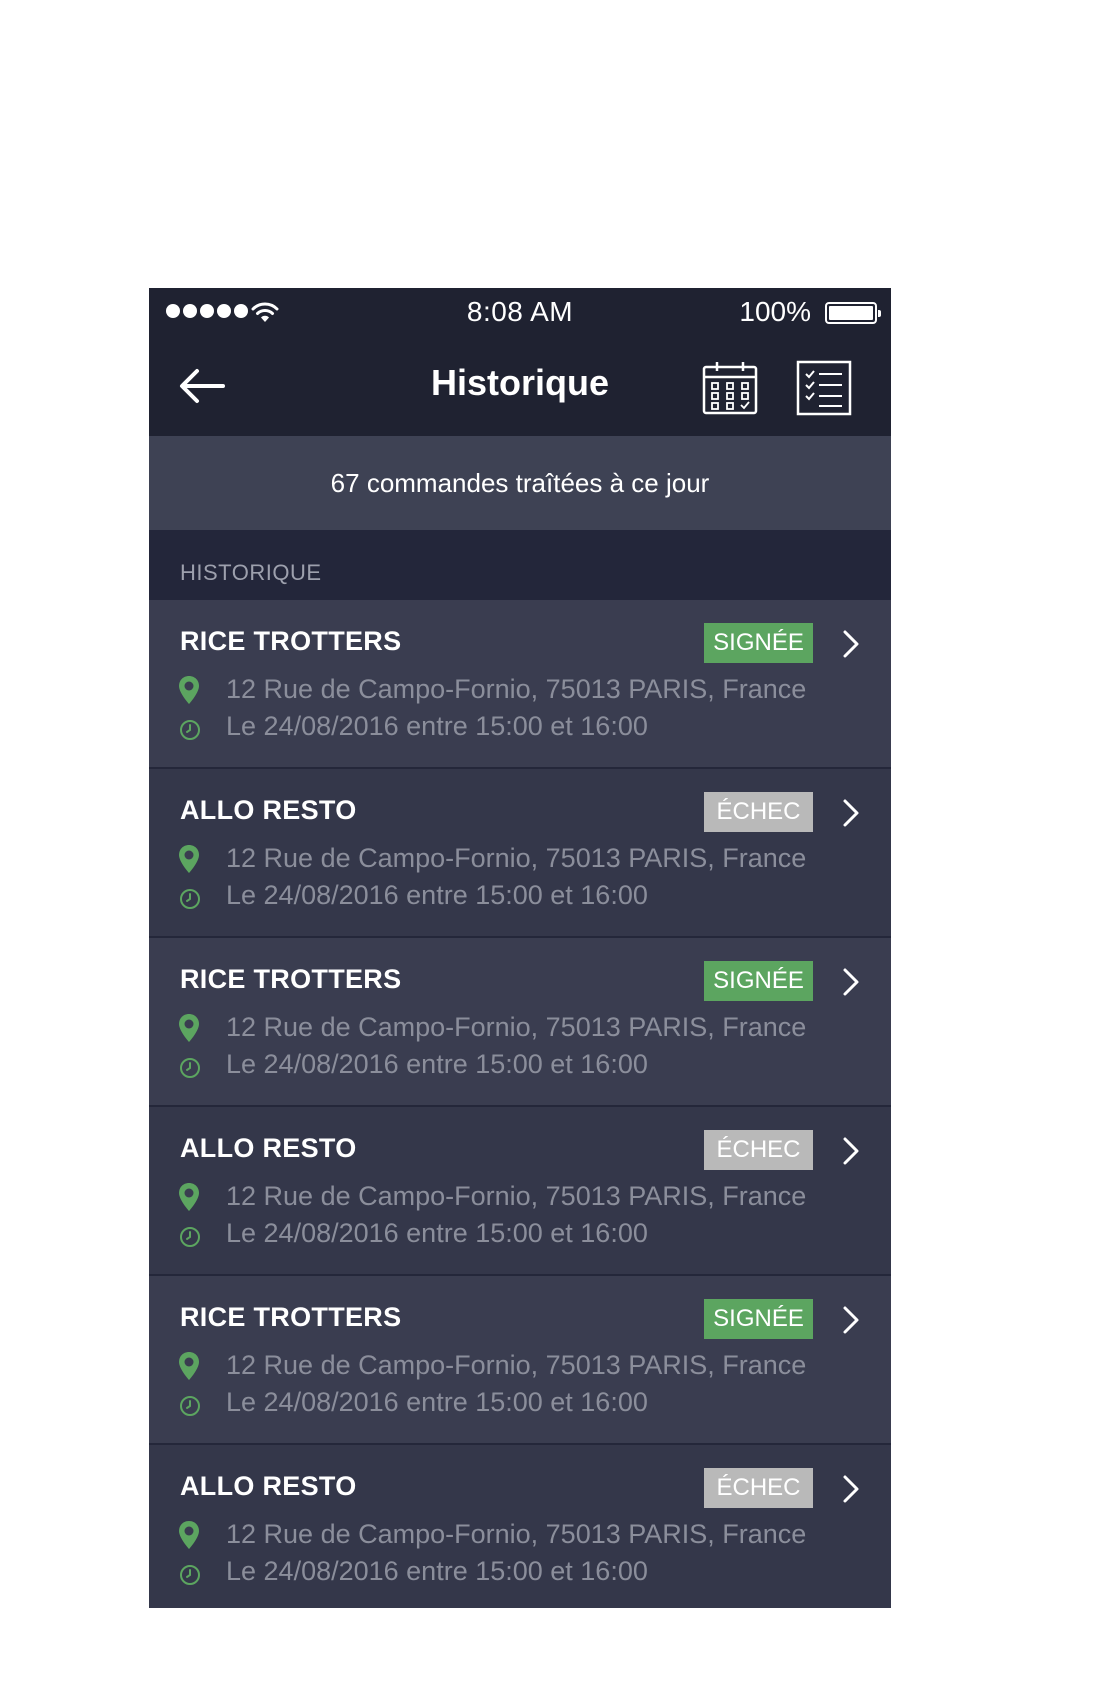 This screenshot has width=1118, height=1690. I want to click on checklist-button, so click(824, 388).